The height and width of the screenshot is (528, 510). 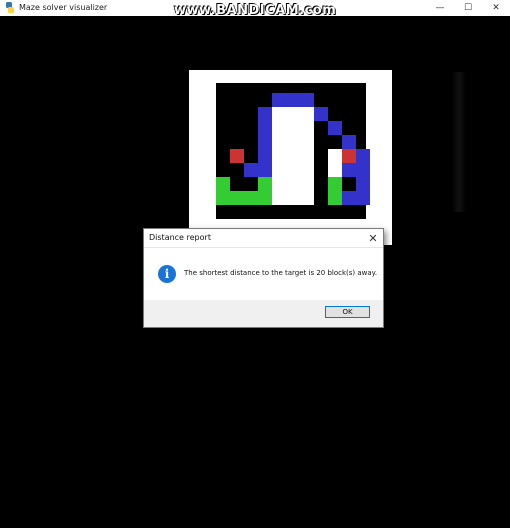 What do you see at coordinates (459, 142) in the screenshot?
I see `window-edge-glow` at bounding box center [459, 142].